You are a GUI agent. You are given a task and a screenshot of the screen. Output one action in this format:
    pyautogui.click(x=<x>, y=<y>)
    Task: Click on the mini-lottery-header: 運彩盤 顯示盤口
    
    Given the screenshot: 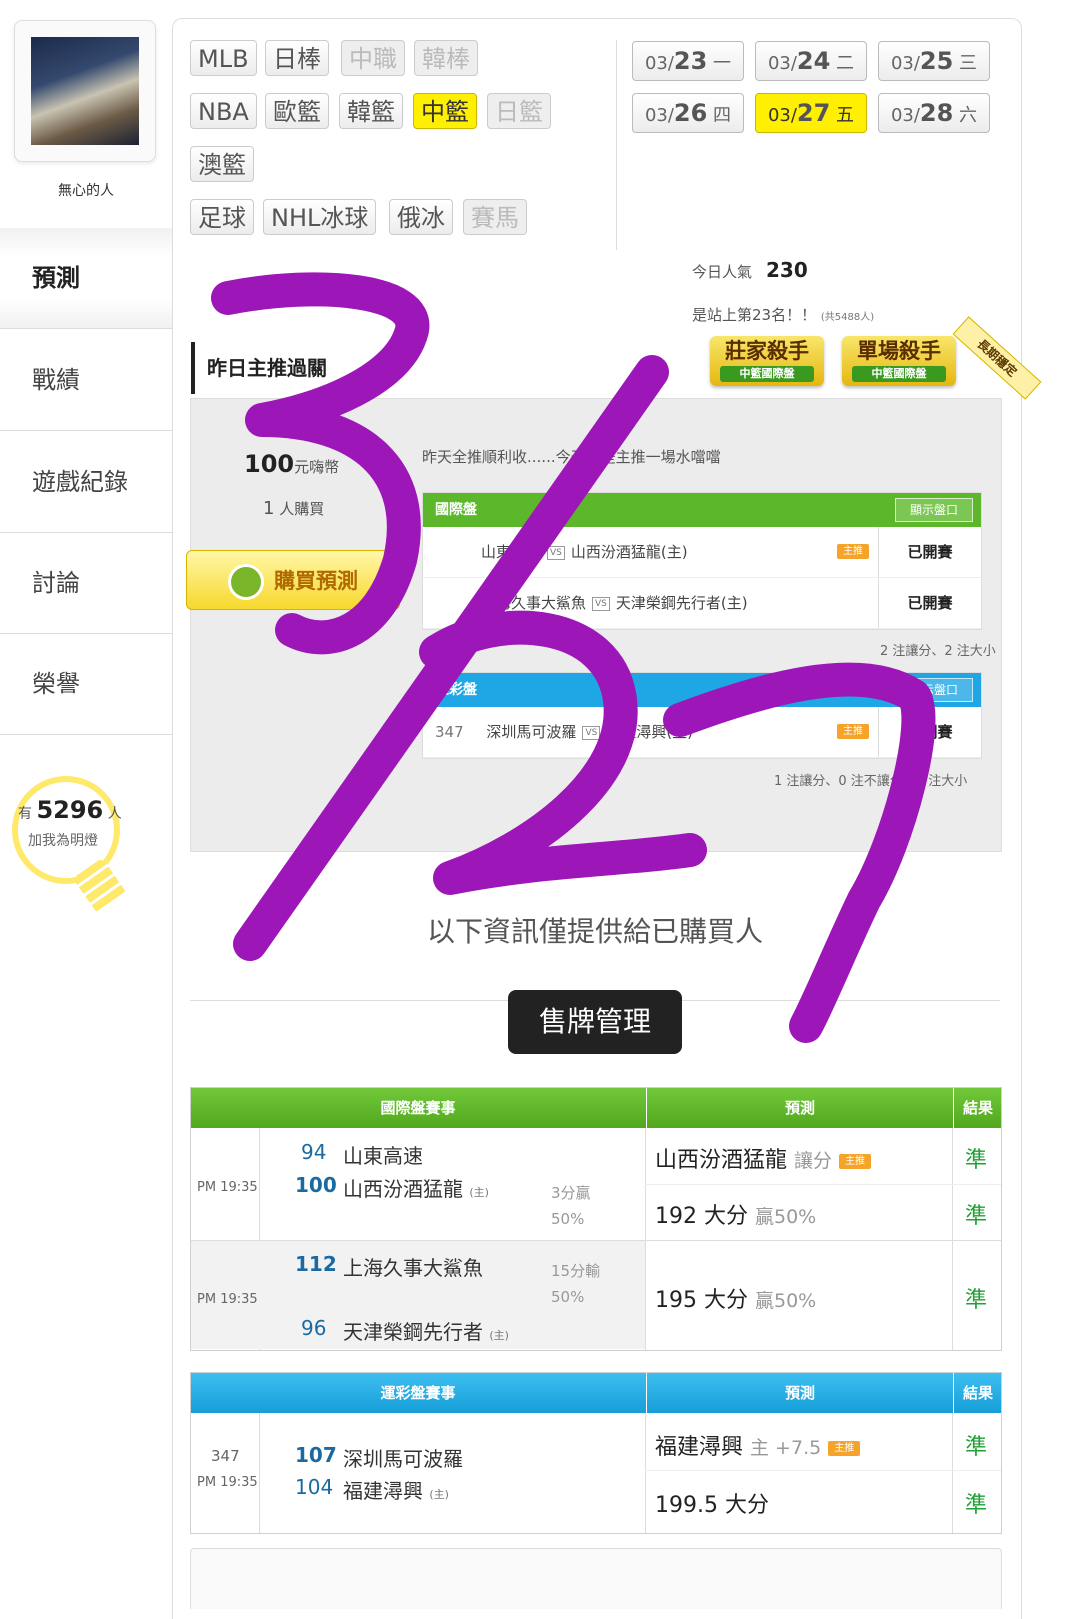 What is the action you would take?
    pyautogui.click(x=702, y=690)
    